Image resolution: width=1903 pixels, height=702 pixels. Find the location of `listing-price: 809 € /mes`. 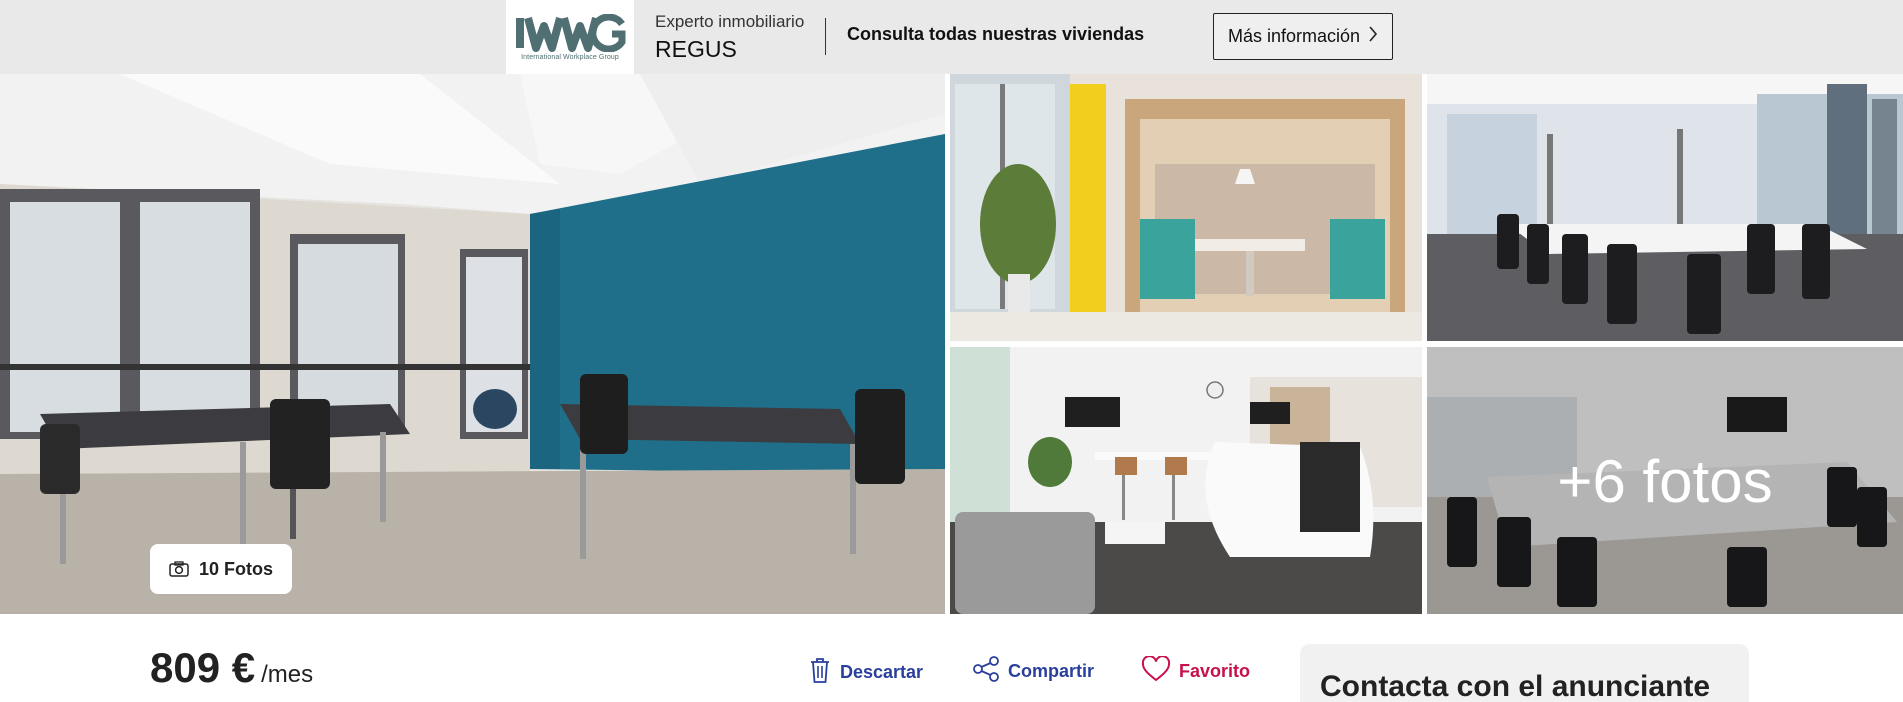

listing-price: 809 € /mes is located at coordinates (231, 668).